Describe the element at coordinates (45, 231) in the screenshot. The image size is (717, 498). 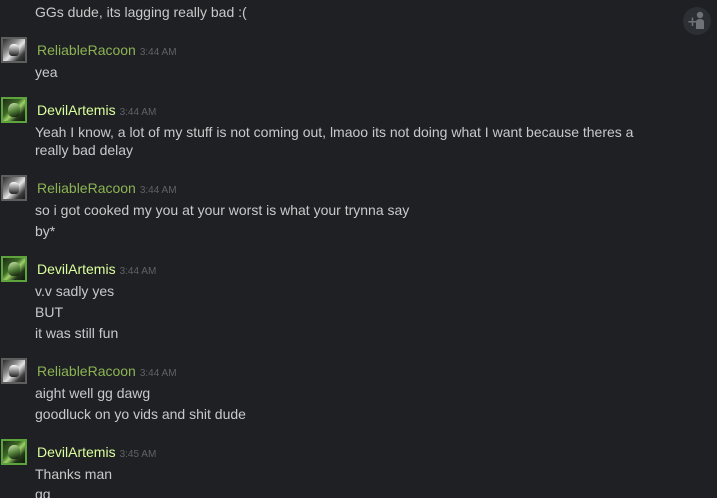
I see `message-text: by*` at that location.